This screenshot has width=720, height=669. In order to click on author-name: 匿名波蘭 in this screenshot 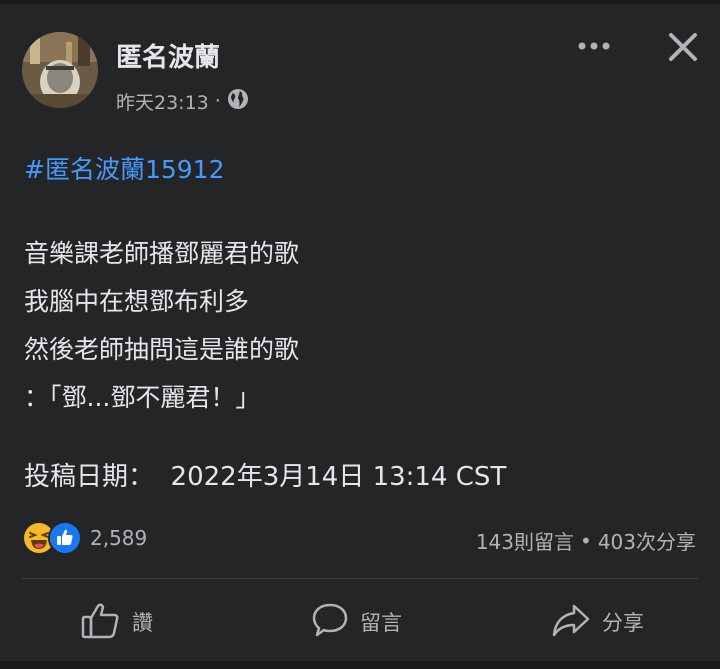, I will do `click(168, 55)`.